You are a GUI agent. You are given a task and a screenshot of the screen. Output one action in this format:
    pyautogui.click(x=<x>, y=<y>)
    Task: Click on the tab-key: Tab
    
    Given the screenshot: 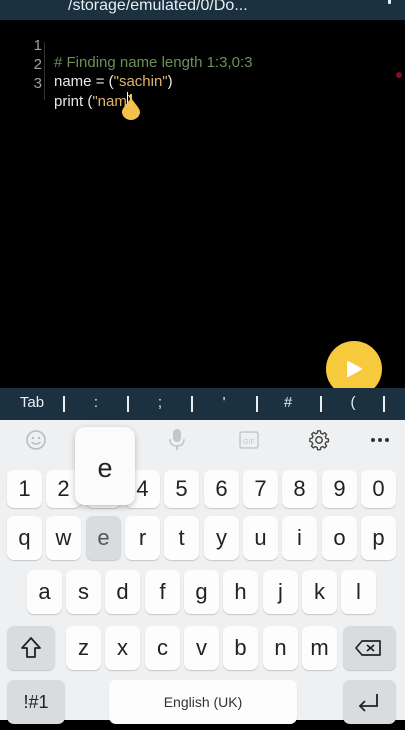 What is the action you would take?
    pyautogui.click(x=32, y=402)
    